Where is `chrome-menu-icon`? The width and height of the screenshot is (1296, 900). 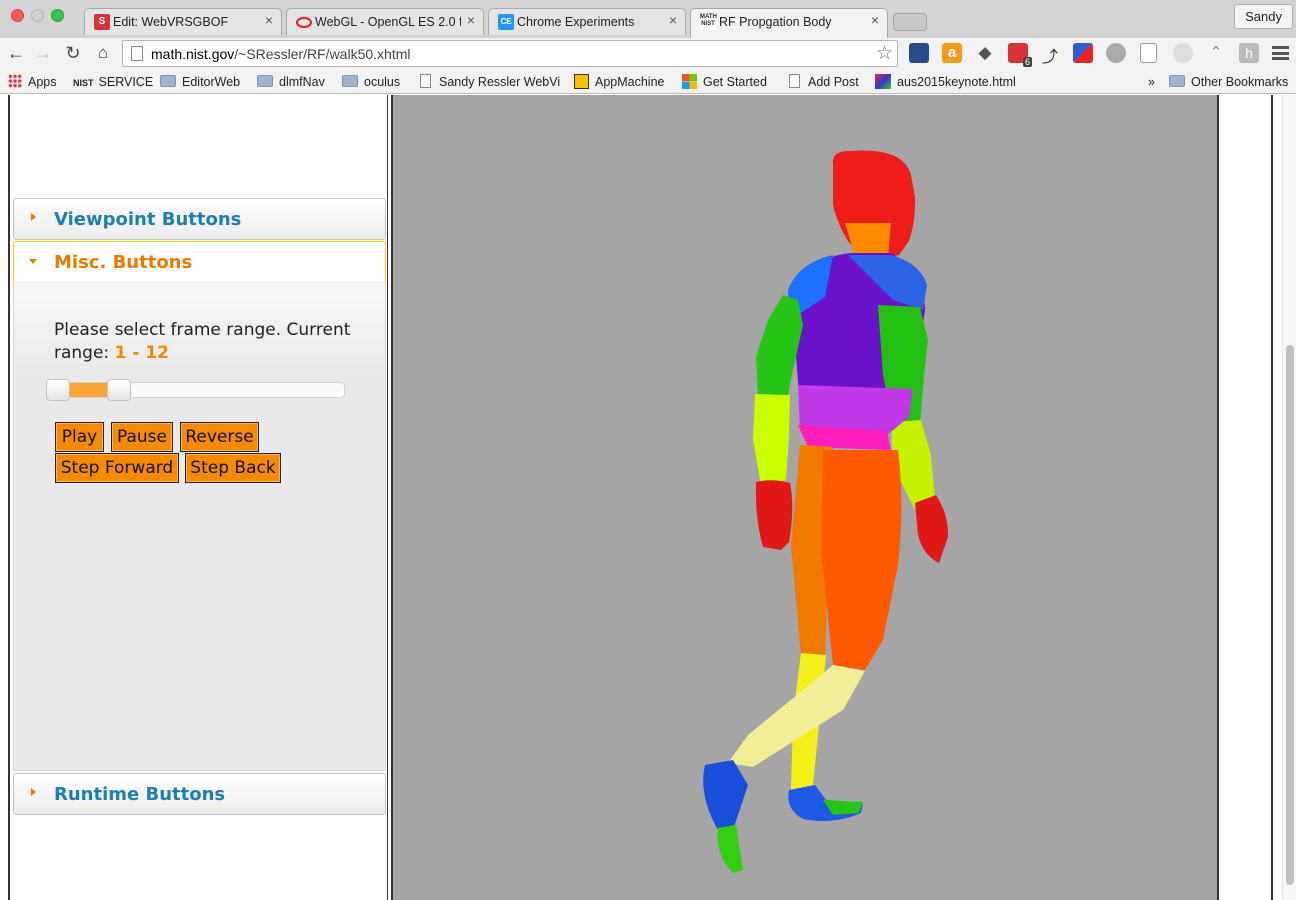
chrome-menu-icon is located at coordinates (1280, 53).